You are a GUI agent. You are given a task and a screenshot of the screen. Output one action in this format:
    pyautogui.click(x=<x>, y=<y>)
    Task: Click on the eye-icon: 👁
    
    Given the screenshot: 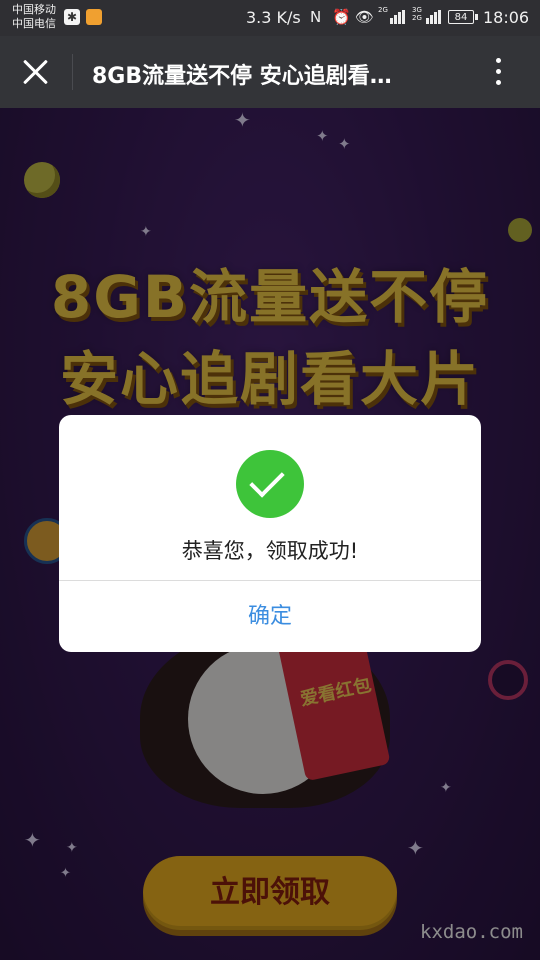 What is the action you would take?
    pyautogui.click(x=365, y=17)
    